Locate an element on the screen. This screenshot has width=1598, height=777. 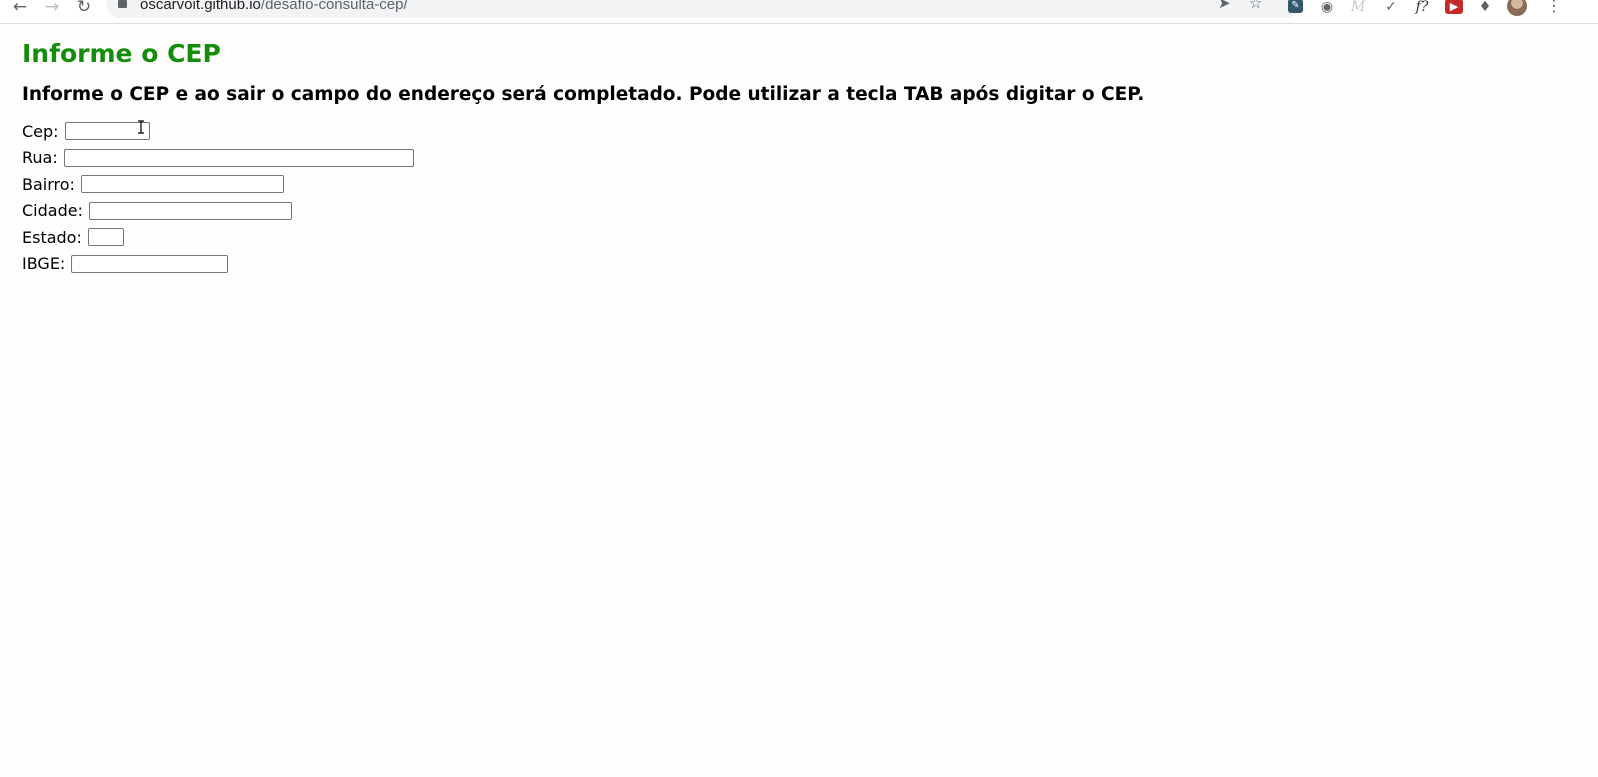
estado-label: Estado: is located at coordinates (52, 237).